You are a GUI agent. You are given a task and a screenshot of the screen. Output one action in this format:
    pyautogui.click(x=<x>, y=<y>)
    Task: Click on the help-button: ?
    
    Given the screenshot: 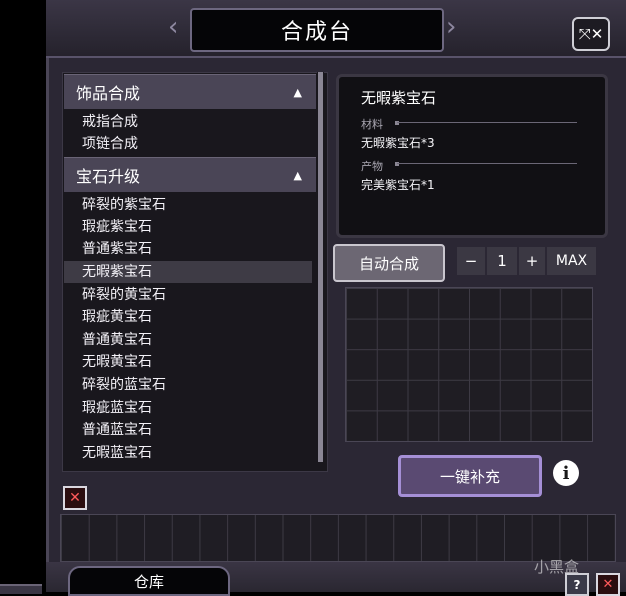 What is the action you would take?
    pyautogui.click(x=577, y=584)
    